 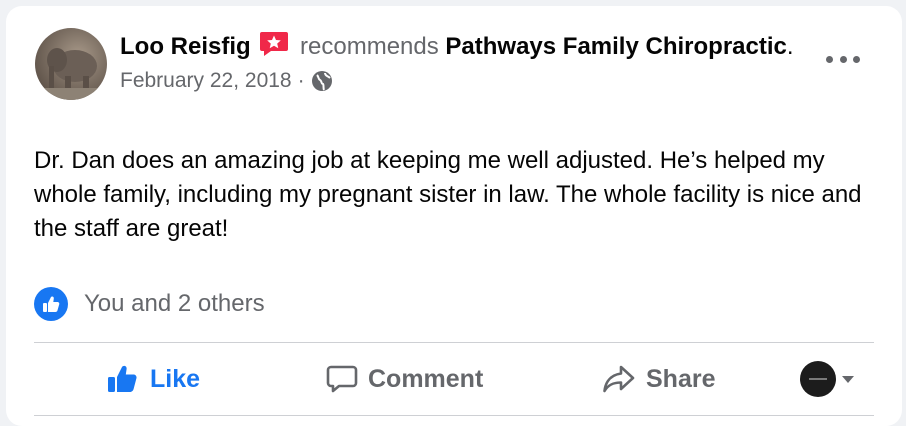 What do you see at coordinates (71, 64) in the screenshot?
I see `author-avatar` at bounding box center [71, 64].